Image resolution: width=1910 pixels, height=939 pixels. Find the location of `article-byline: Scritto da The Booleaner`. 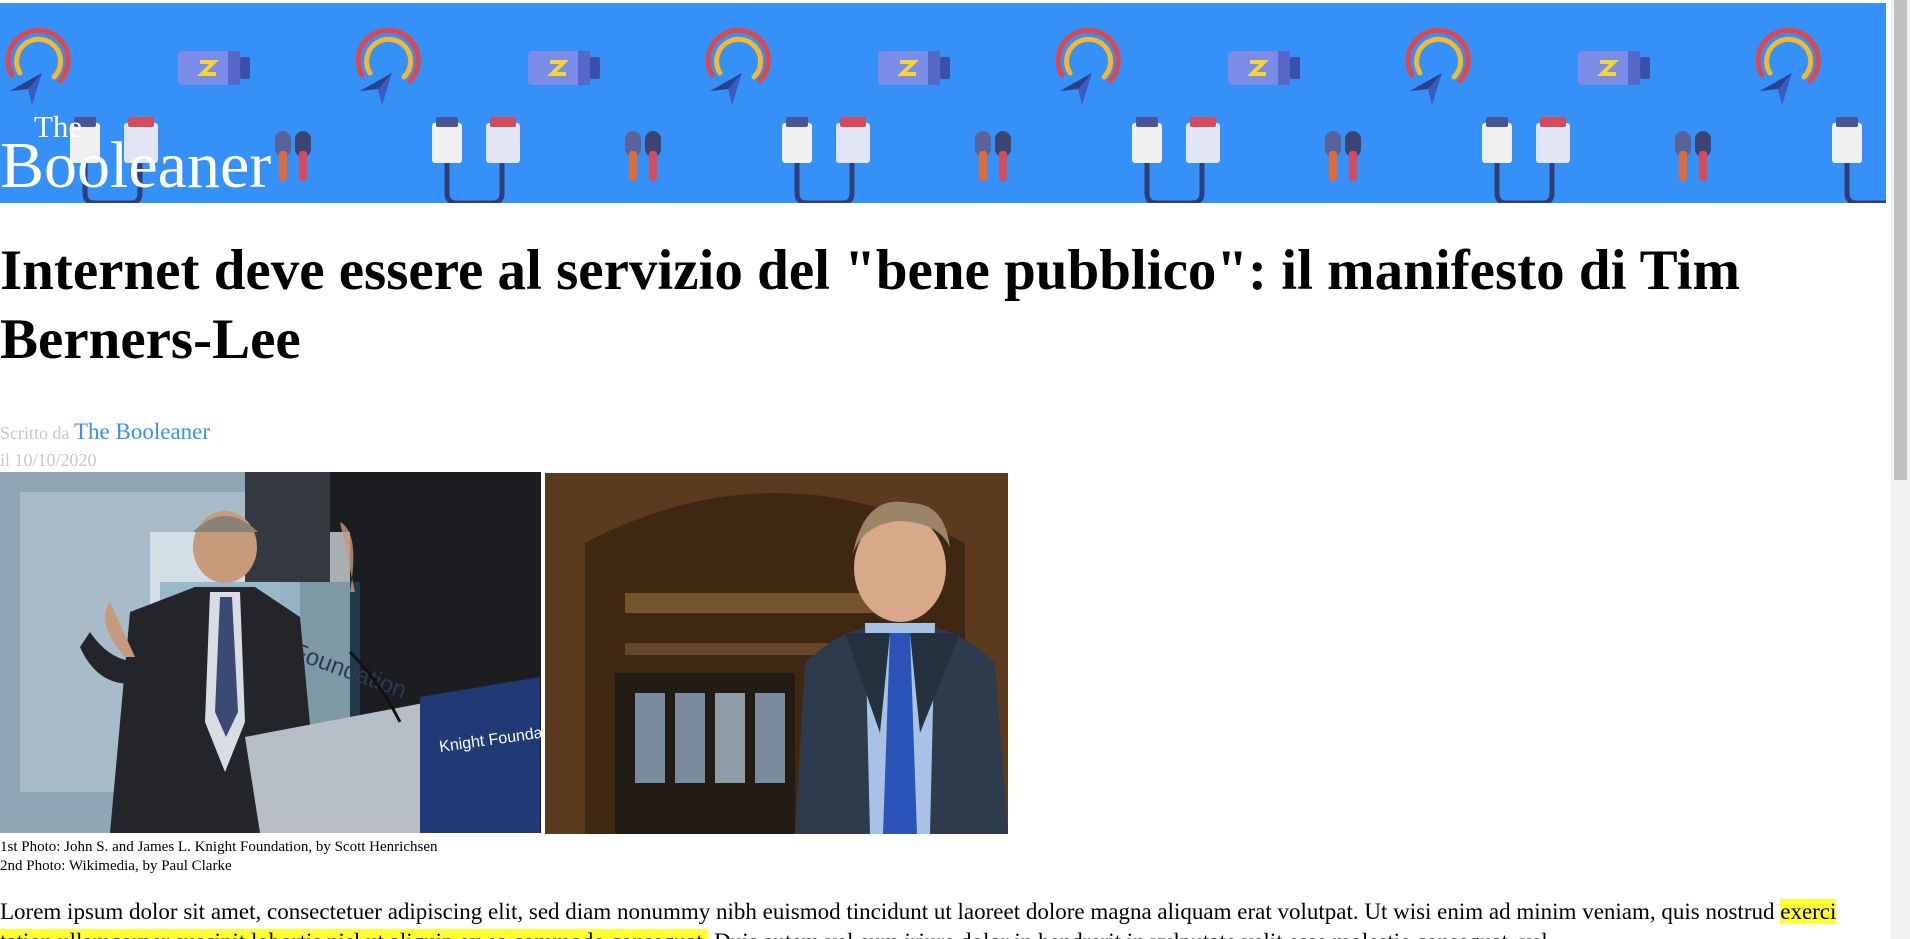

article-byline: Scritto da The Booleaner is located at coordinates (105, 432).